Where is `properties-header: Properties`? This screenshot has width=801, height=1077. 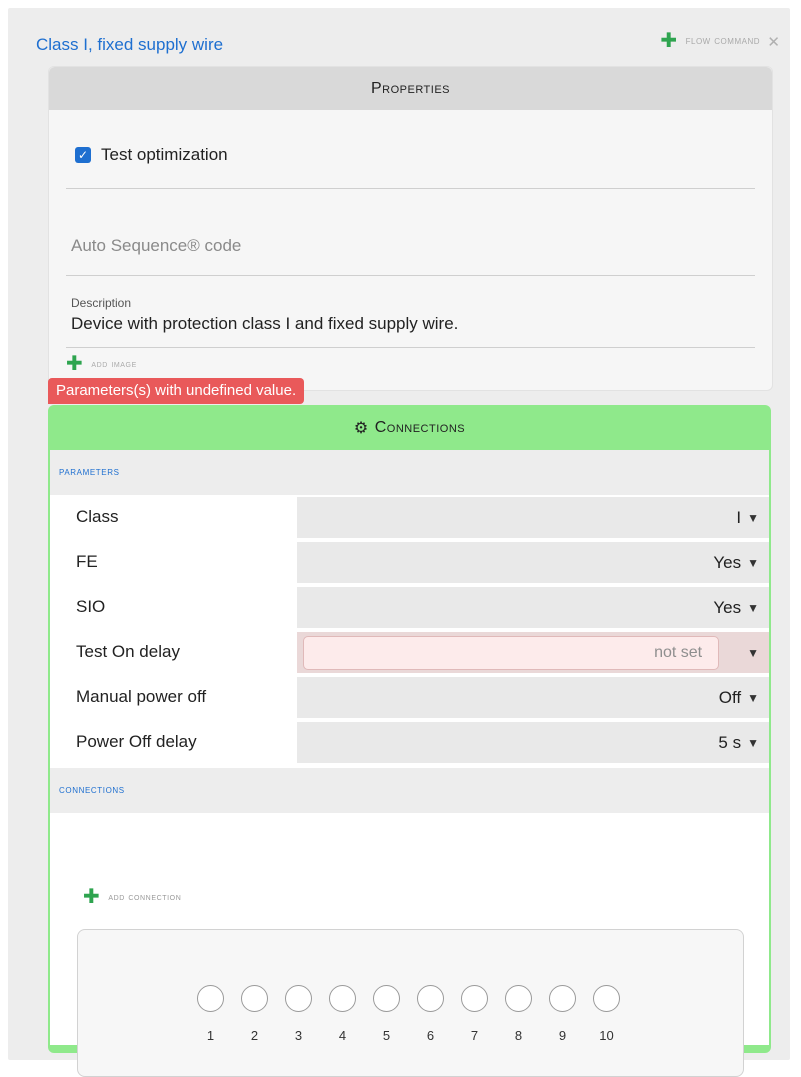 properties-header: Properties is located at coordinates (410, 88).